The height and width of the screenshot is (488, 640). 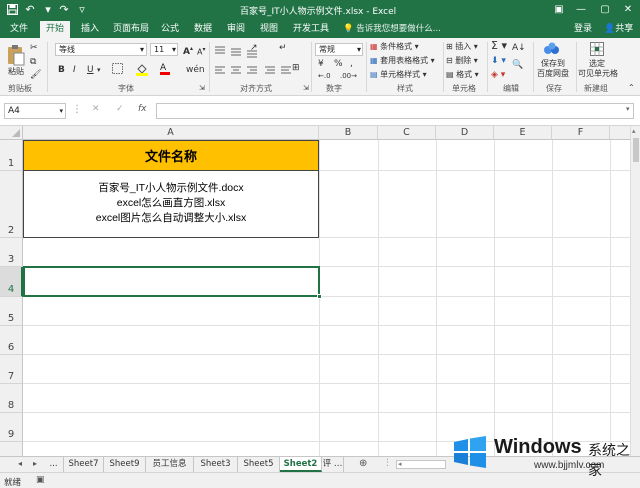 What do you see at coordinates (636, 150) in the screenshot?
I see `scroll-thumb` at bounding box center [636, 150].